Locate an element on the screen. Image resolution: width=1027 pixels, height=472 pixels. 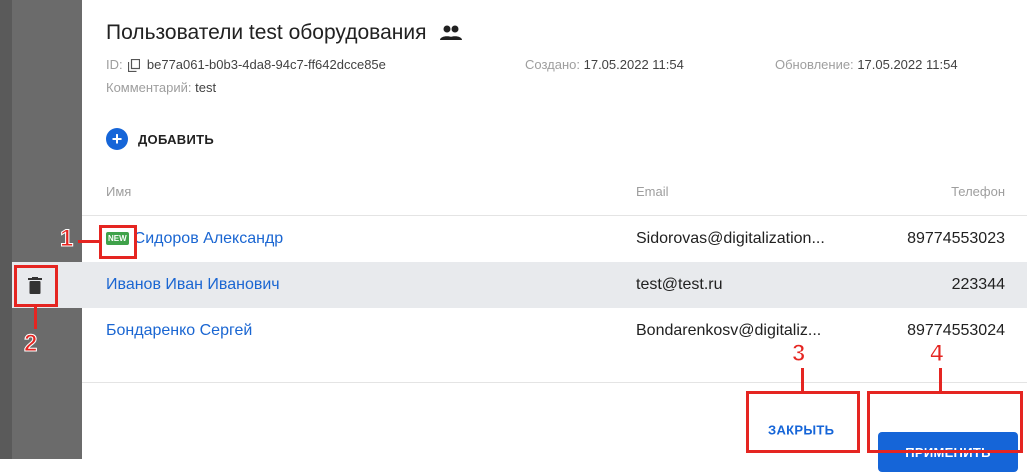
column-header-phone: Телефон is located at coordinates (978, 191).